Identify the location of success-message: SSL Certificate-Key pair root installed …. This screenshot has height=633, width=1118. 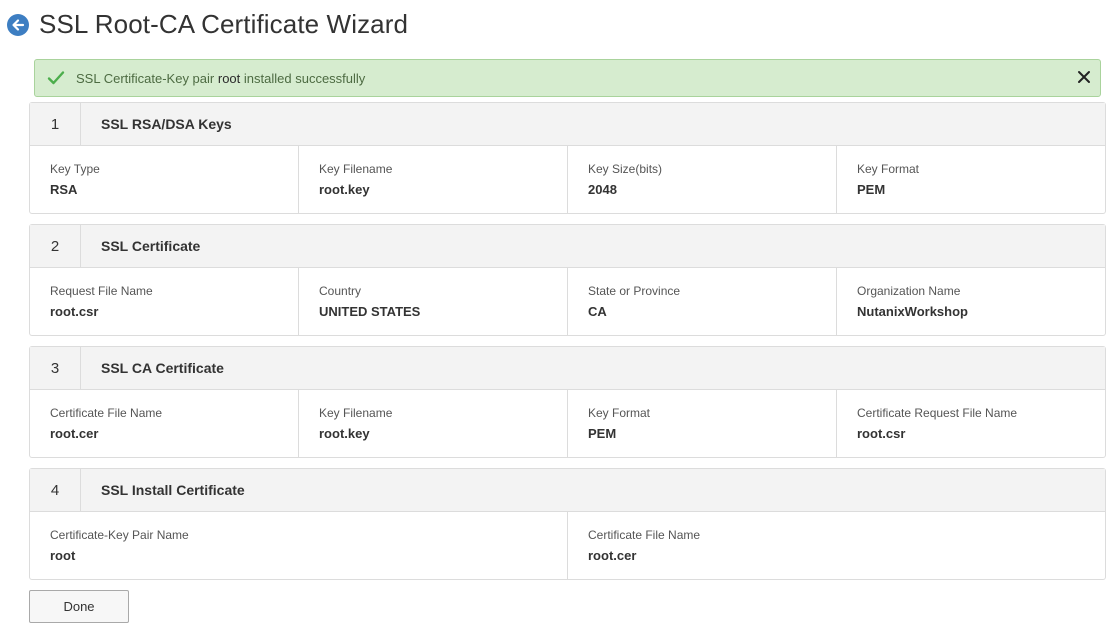
(220, 78).